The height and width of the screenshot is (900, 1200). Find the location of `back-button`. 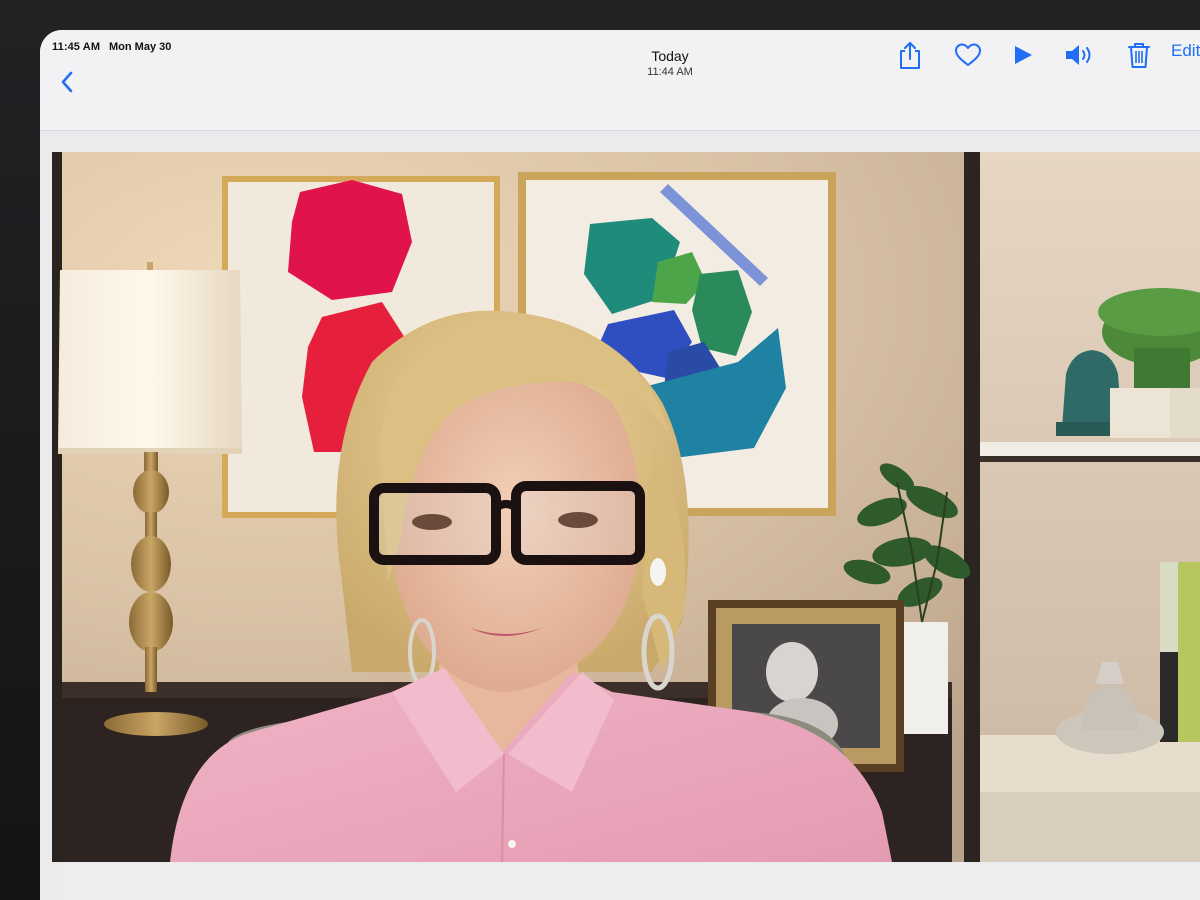

back-button is located at coordinates (67, 82).